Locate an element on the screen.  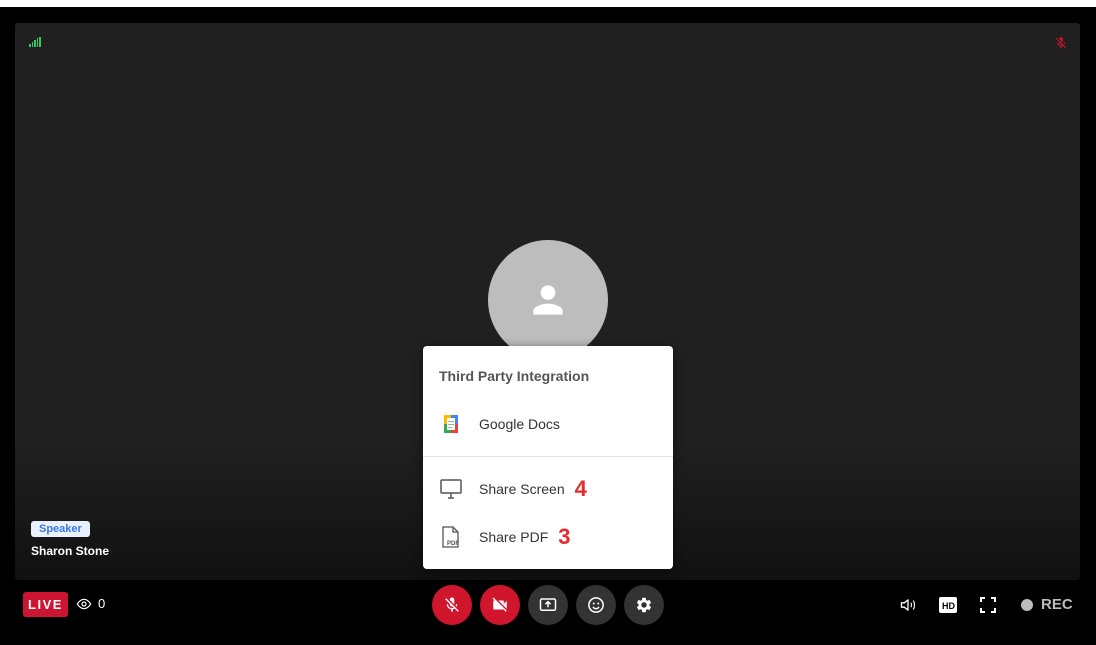
screen-share-icon is located at coordinates (548, 604).